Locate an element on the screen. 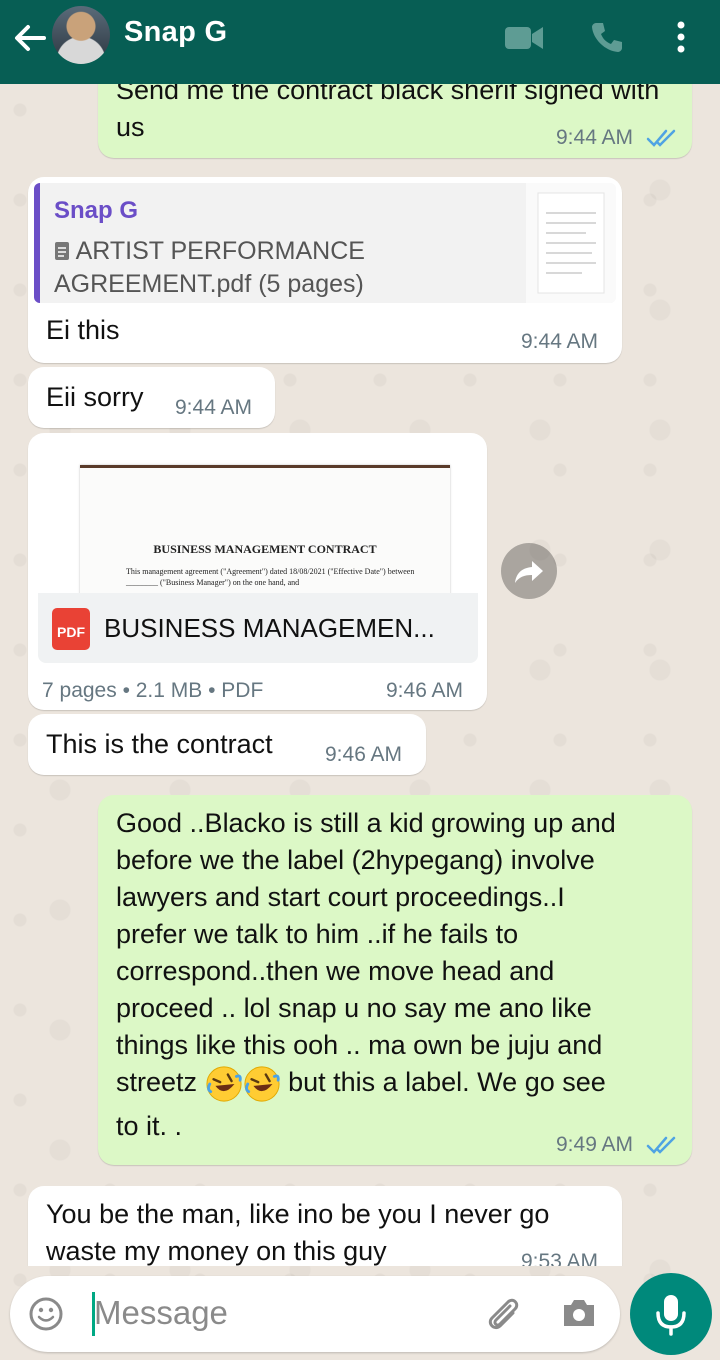  message-time: 9:53 AM is located at coordinates (560, 1258).